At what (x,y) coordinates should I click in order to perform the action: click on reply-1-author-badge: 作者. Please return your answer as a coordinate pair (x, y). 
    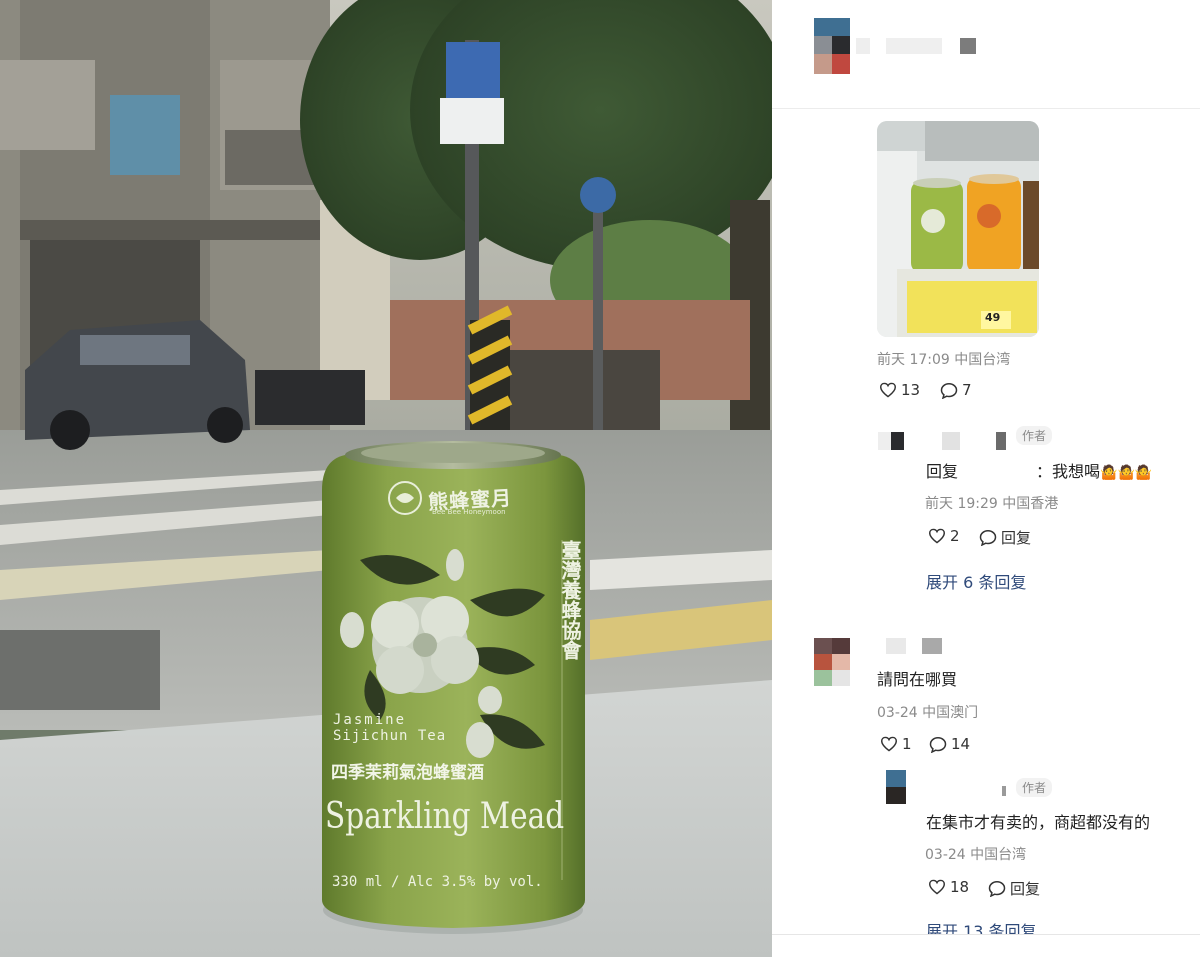
    Looking at the image, I should click on (1034, 435).